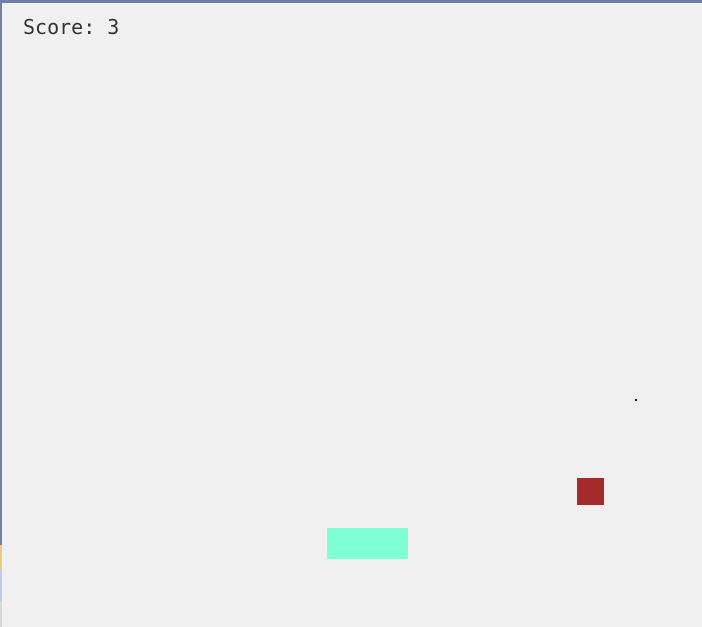 The width and height of the screenshot is (702, 627). I want to click on falling-block-icon, so click(590, 491).